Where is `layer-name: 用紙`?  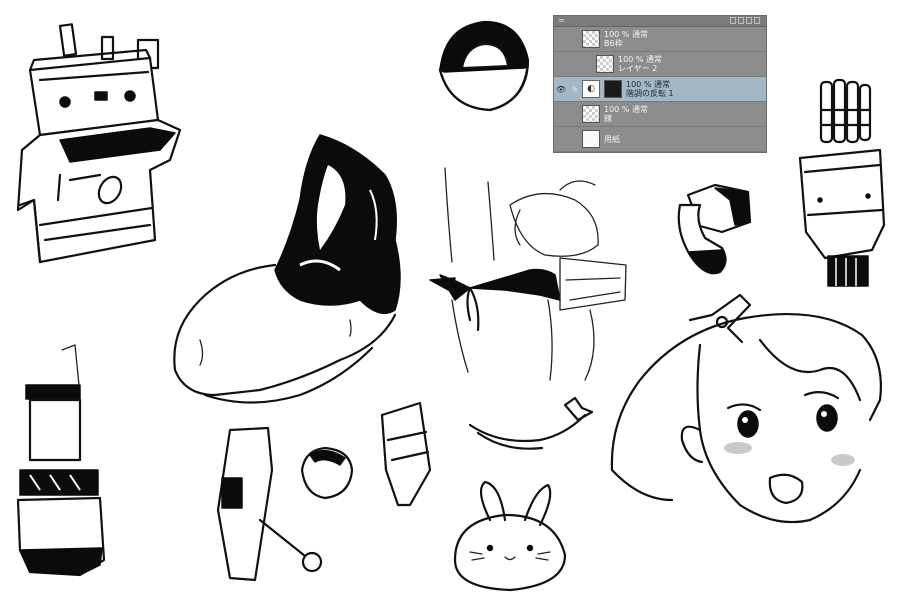 layer-name: 用紙 is located at coordinates (612, 139).